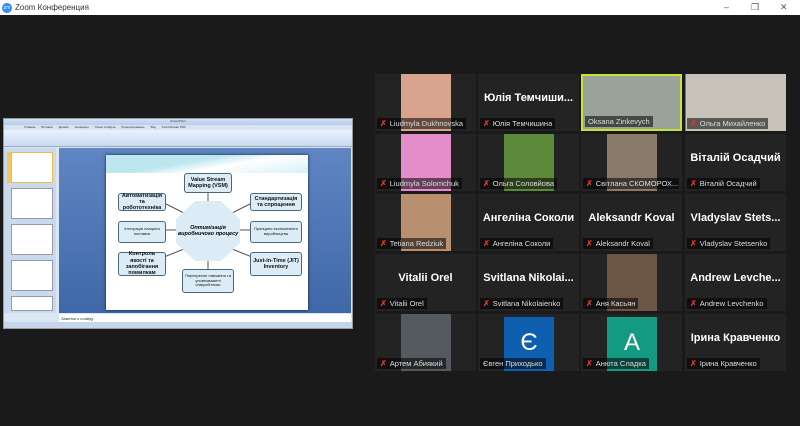  I want to click on participant-tile: ✗ Liudmyla Solomchuk, so click(425, 162).